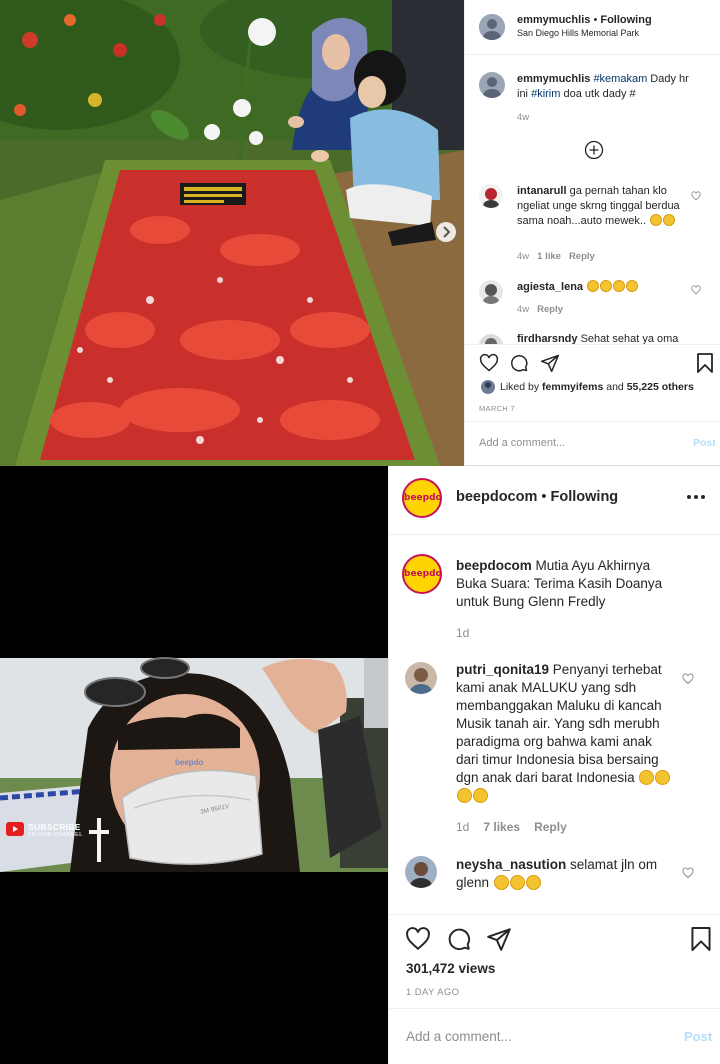 The image size is (720, 1064). What do you see at coordinates (578, 33) in the screenshot?
I see `location-link: San Diego Hills Memorial Park` at bounding box center [578, 33].